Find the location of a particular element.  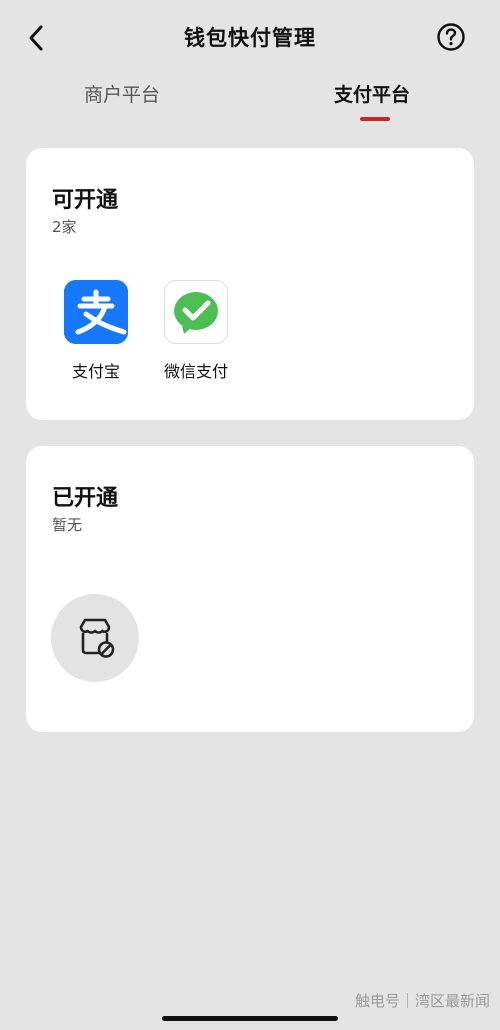

enabled-title: 已开通 is located at coordinates (85, 498).